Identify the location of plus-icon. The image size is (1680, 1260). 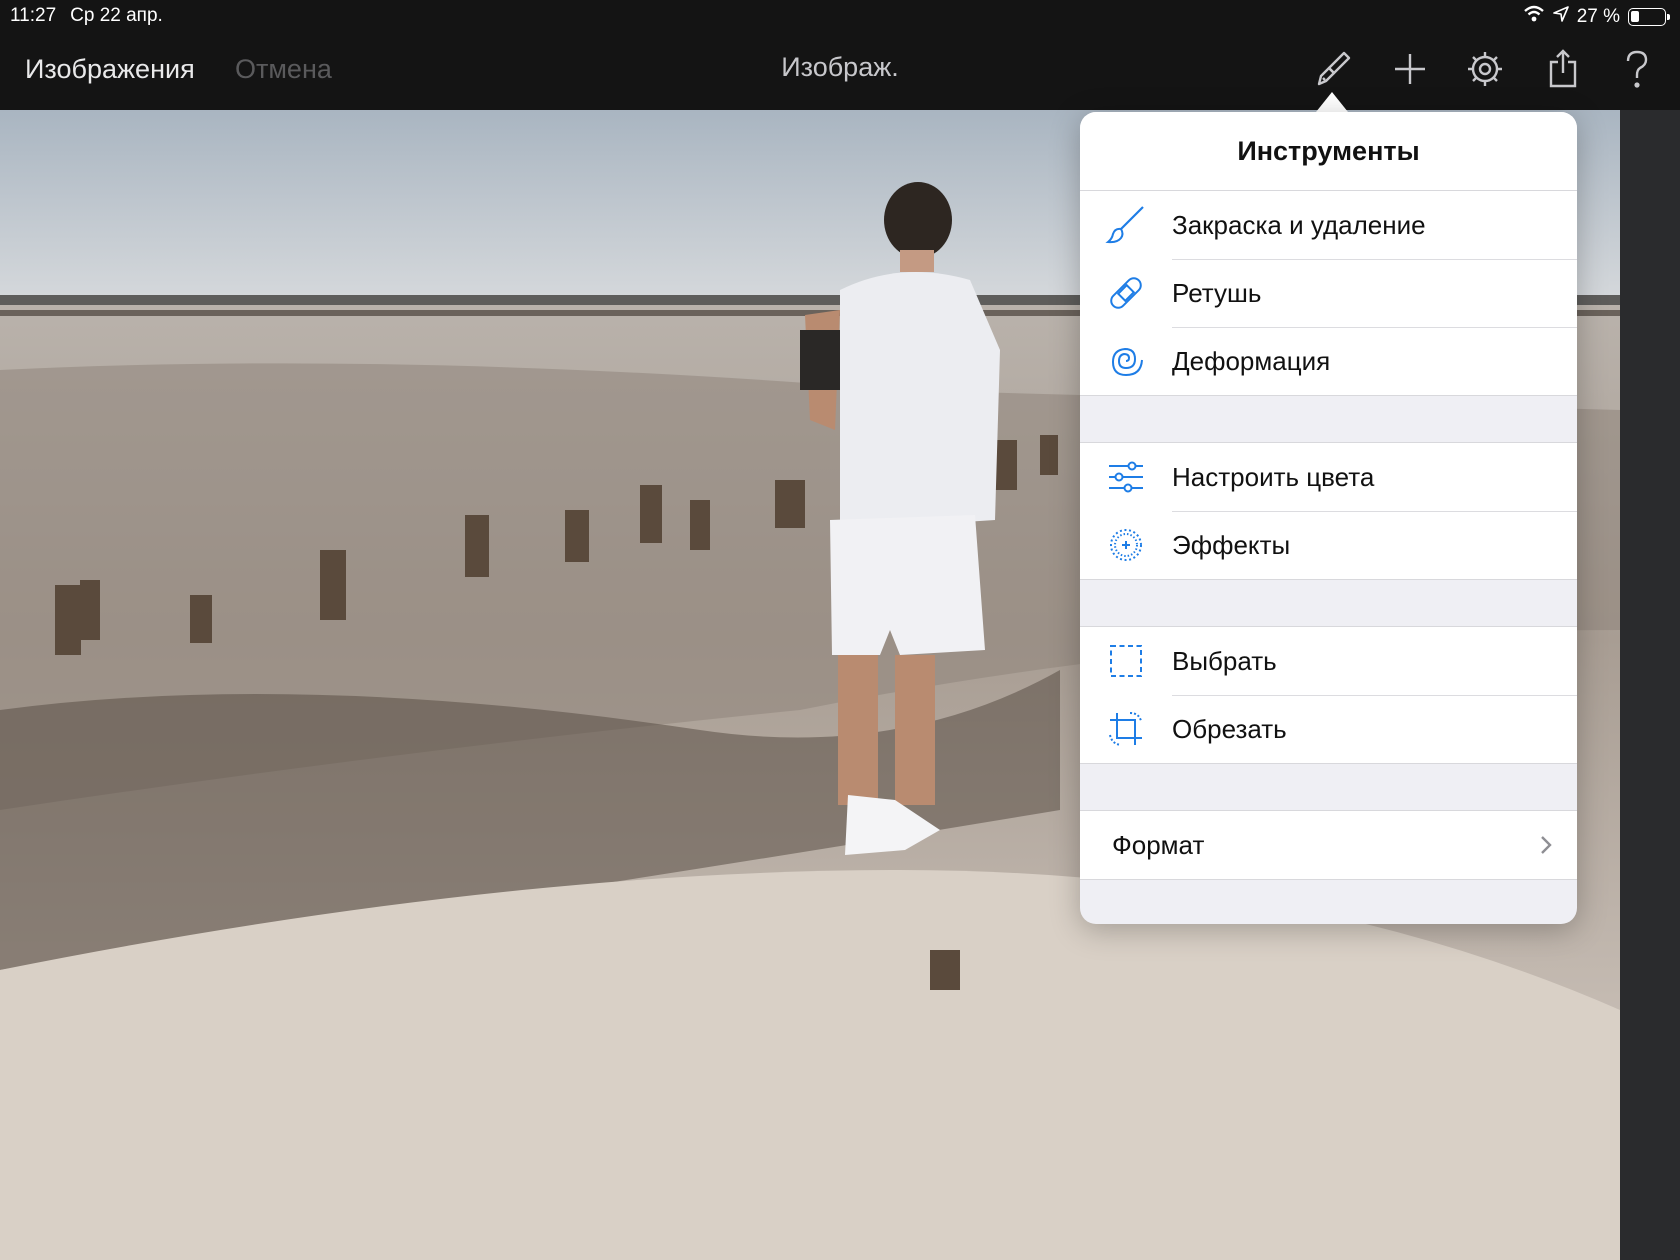
(1410, 69).